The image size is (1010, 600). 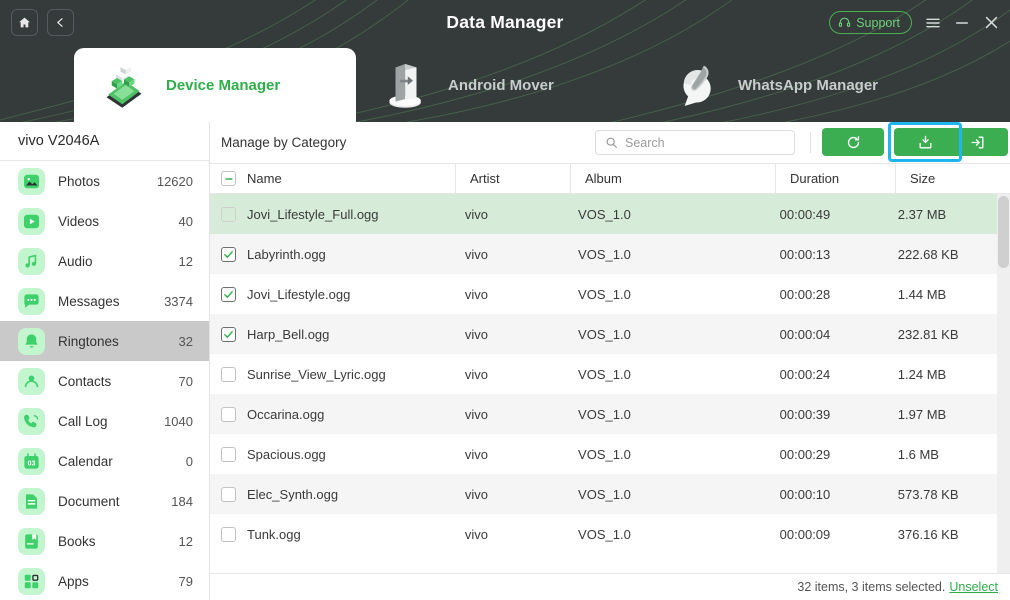 What do you see at coordinates (672, 178) in the screenshot?
I see `column-header-album: Album` at bounding box center [672, 178].